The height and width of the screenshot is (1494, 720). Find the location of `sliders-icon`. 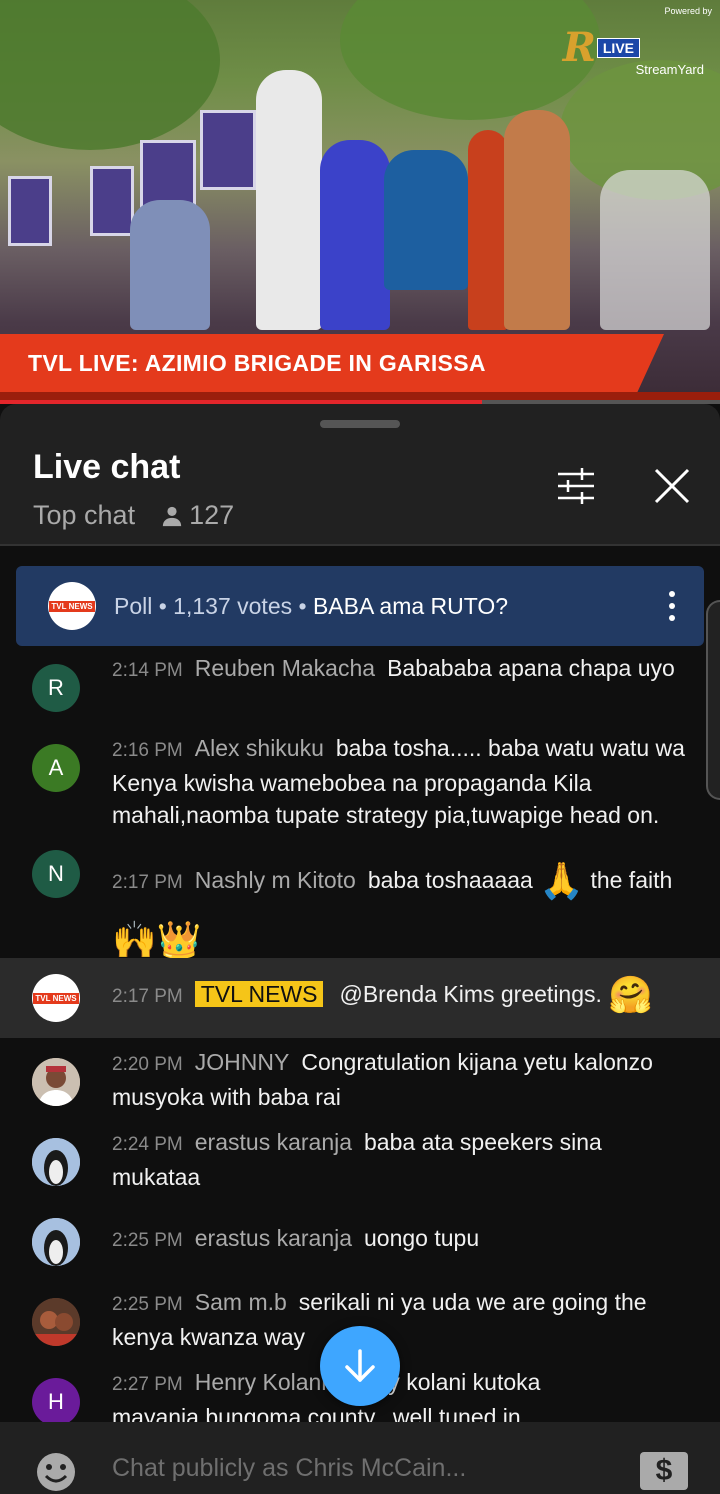

sliders-icon is located at coordinates (576, 486).